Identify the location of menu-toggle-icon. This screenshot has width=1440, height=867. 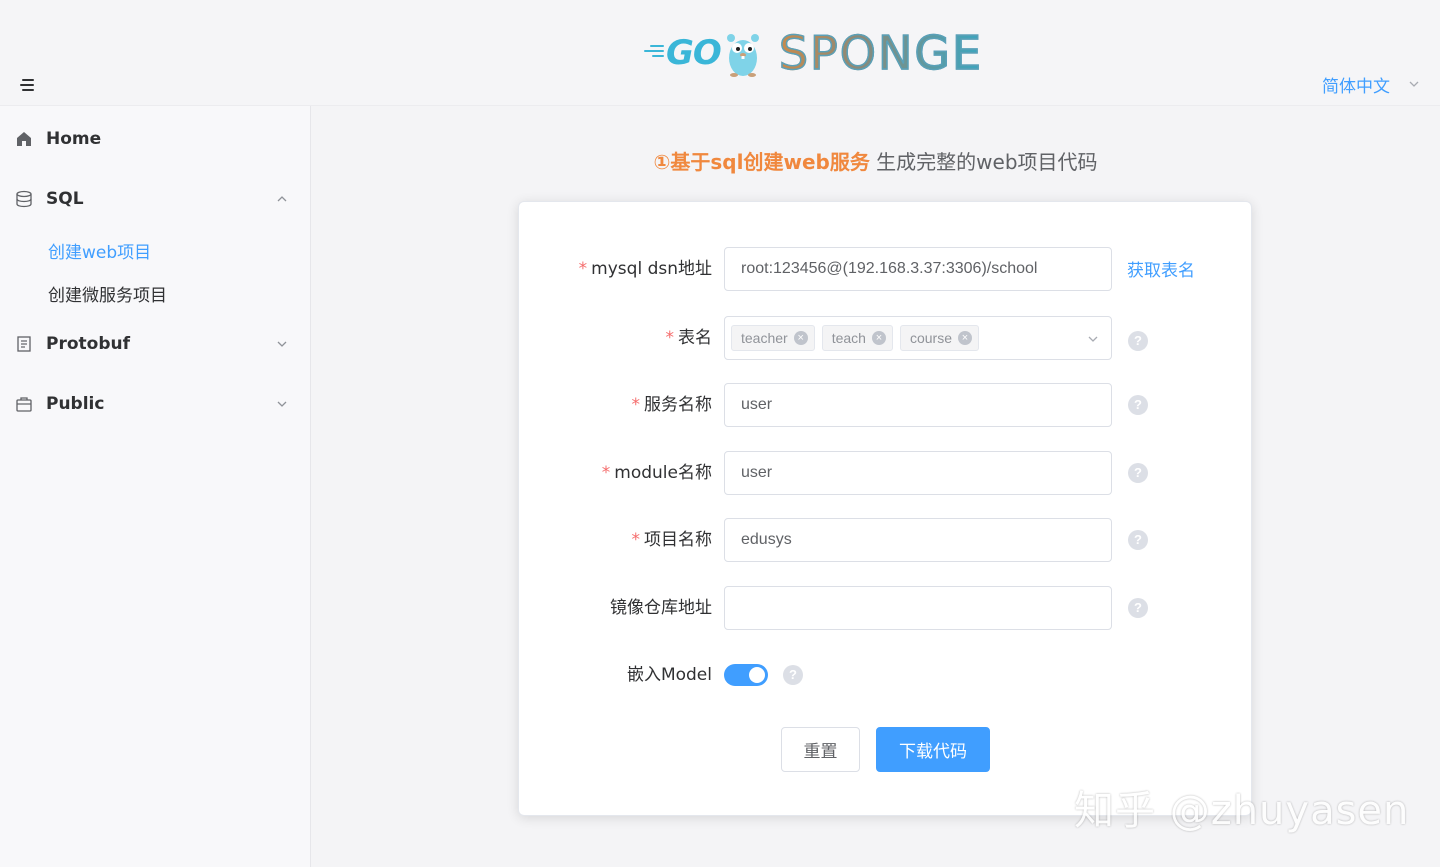
(27, 85).